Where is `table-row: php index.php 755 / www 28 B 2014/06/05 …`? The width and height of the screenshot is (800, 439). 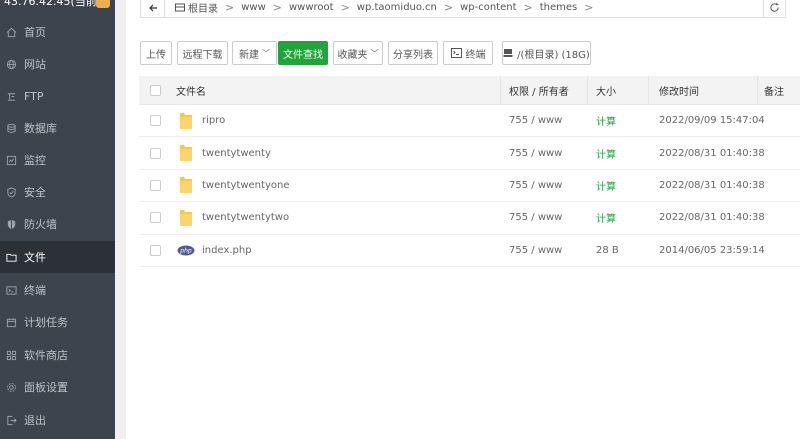 table-row: php index.php 755 / www 28 B 2014/06/05 … is located at coordinates (469, 251).